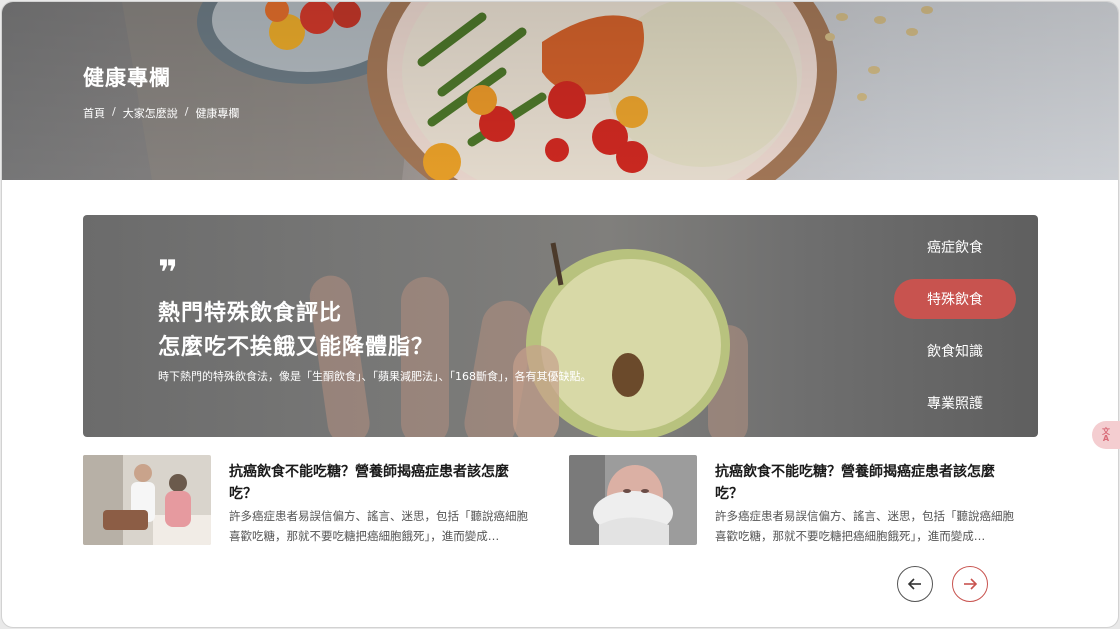 Image resolution: width=1120 pixels, height=629 pixels. Describe the element at coordinates (168, 273) in the screenshot. I see `quote-icon: ❞` at that location.